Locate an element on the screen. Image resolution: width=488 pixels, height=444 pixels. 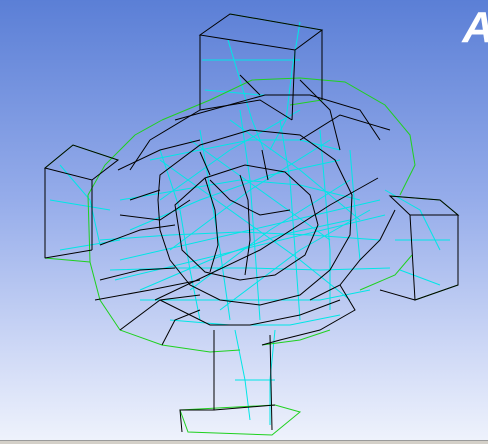
corner-label: A is located at coordinates (475, 28).